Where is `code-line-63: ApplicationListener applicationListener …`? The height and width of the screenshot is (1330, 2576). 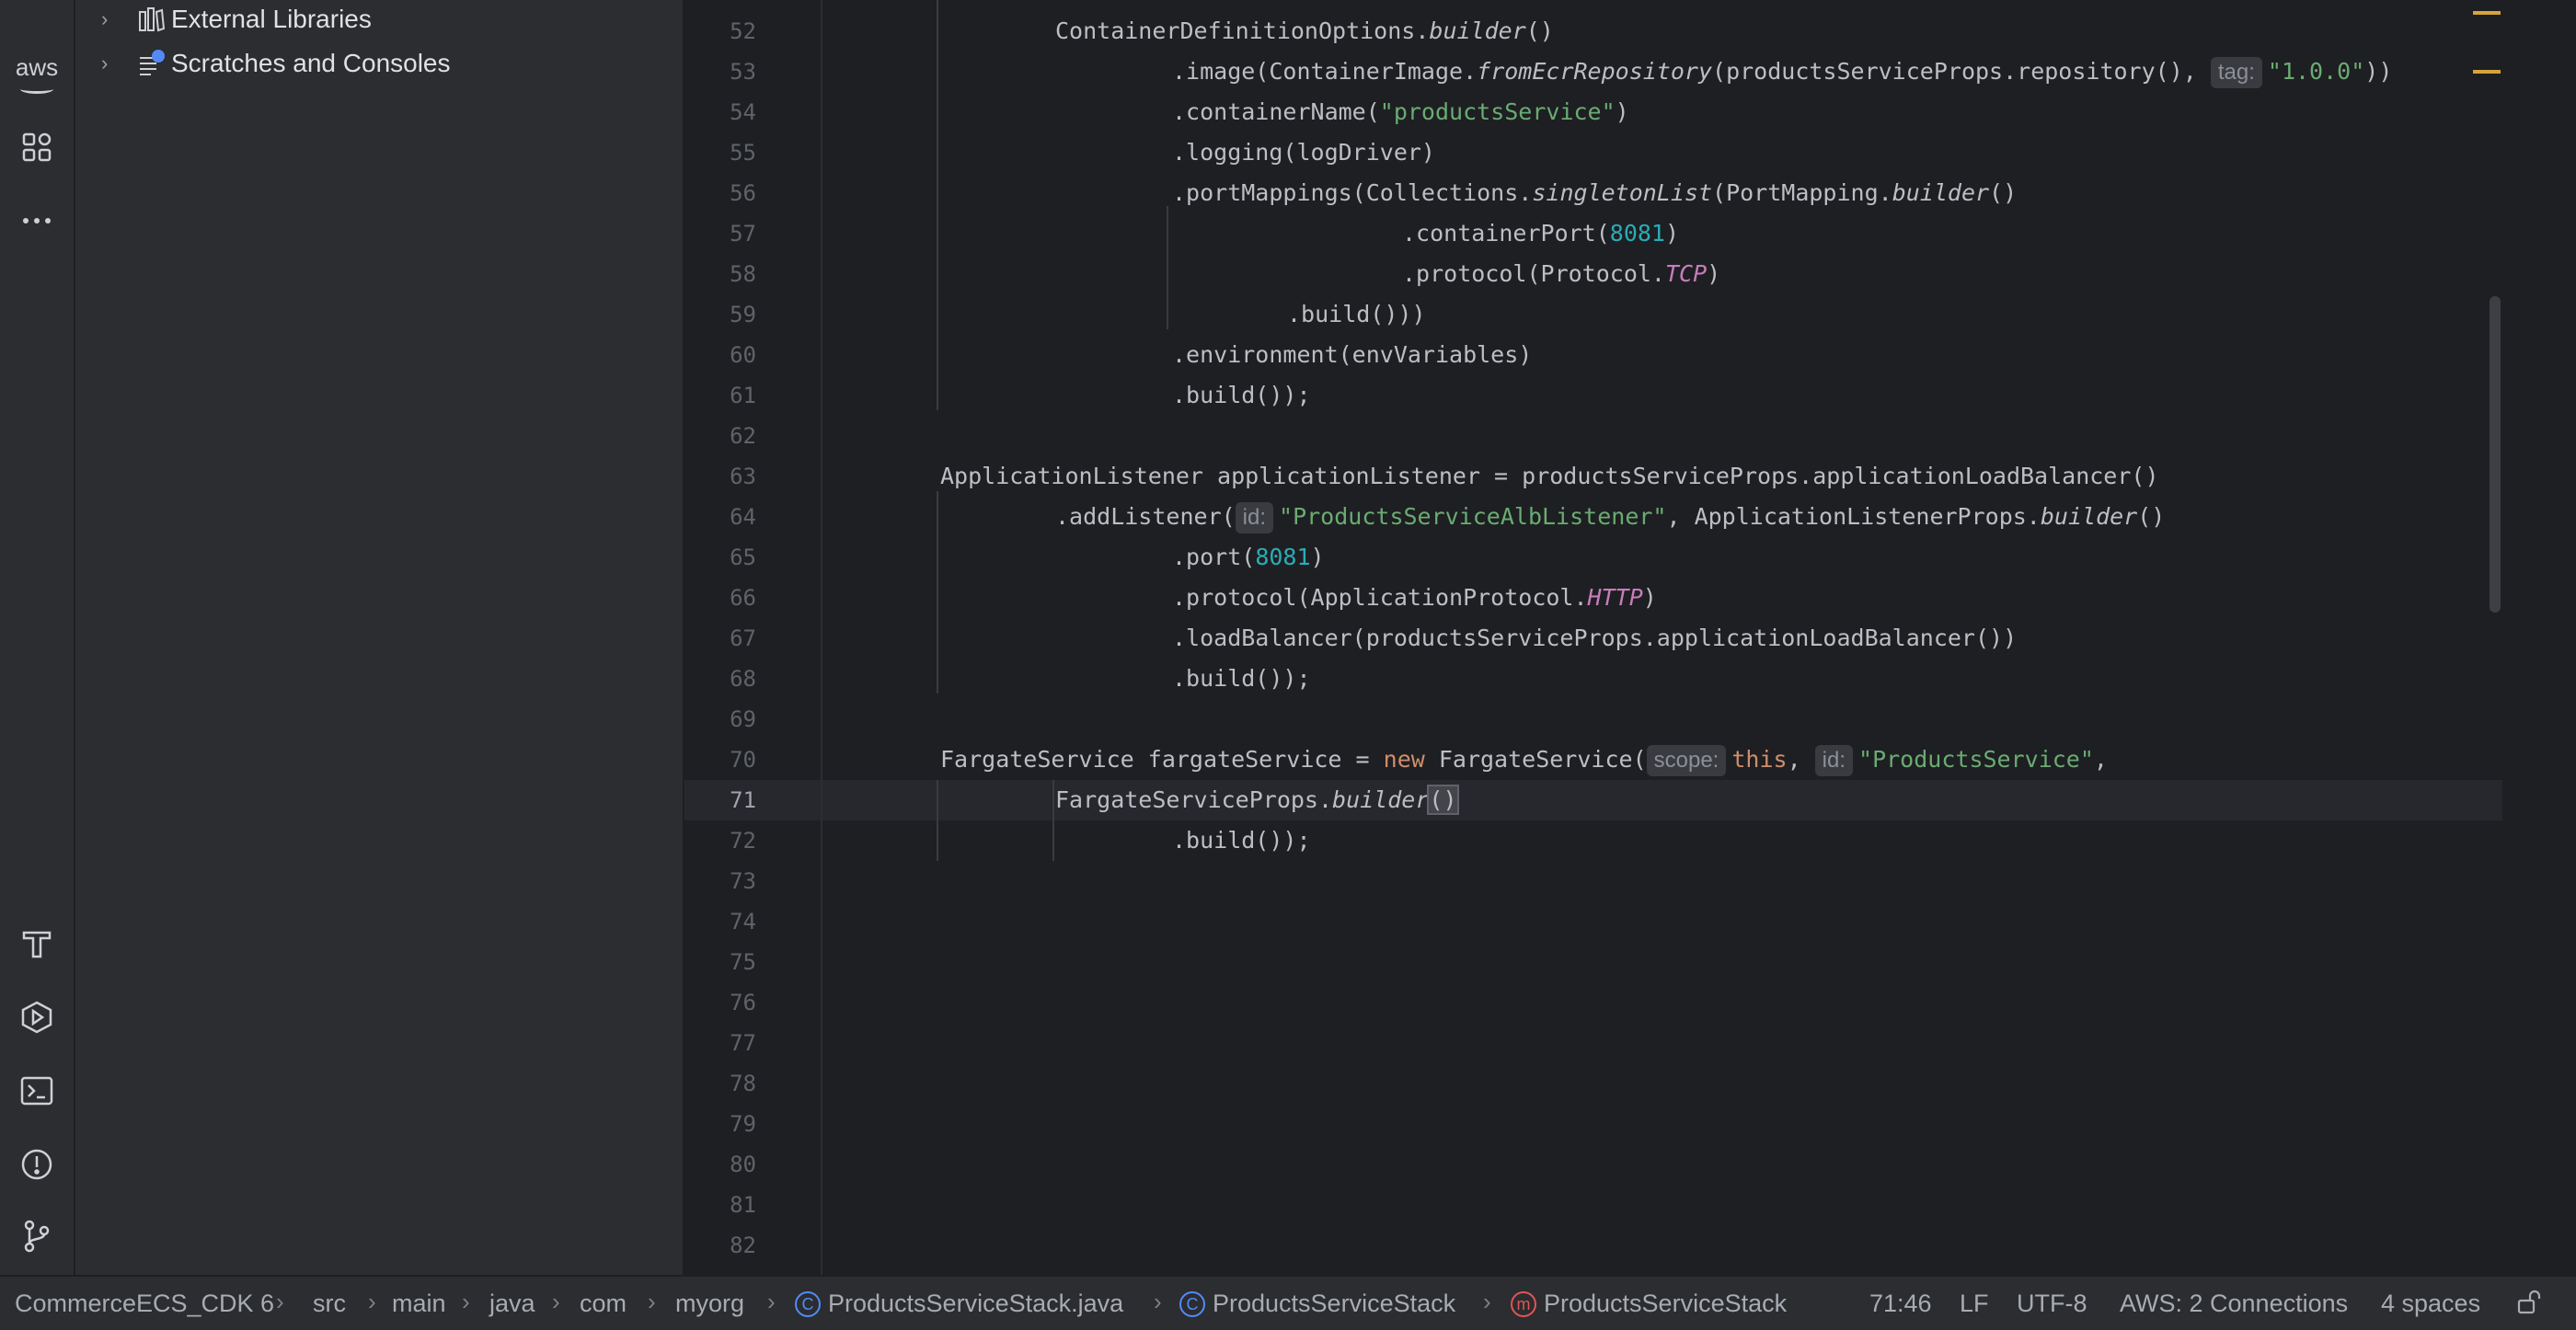
code-line-63: ApplicationListener applicationListener … is located at coordinates (1549, 476).